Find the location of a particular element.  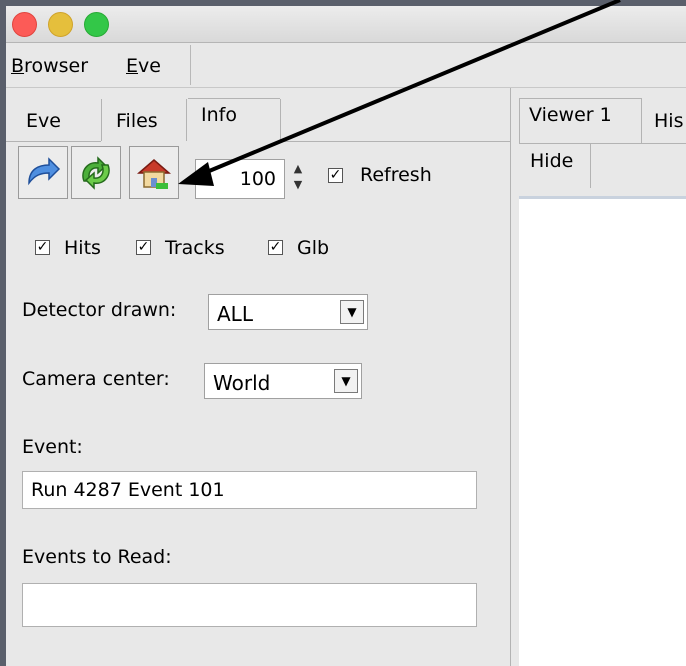

spinbox-arrows: ▲ ▼ is located at coordinates (298, 180).